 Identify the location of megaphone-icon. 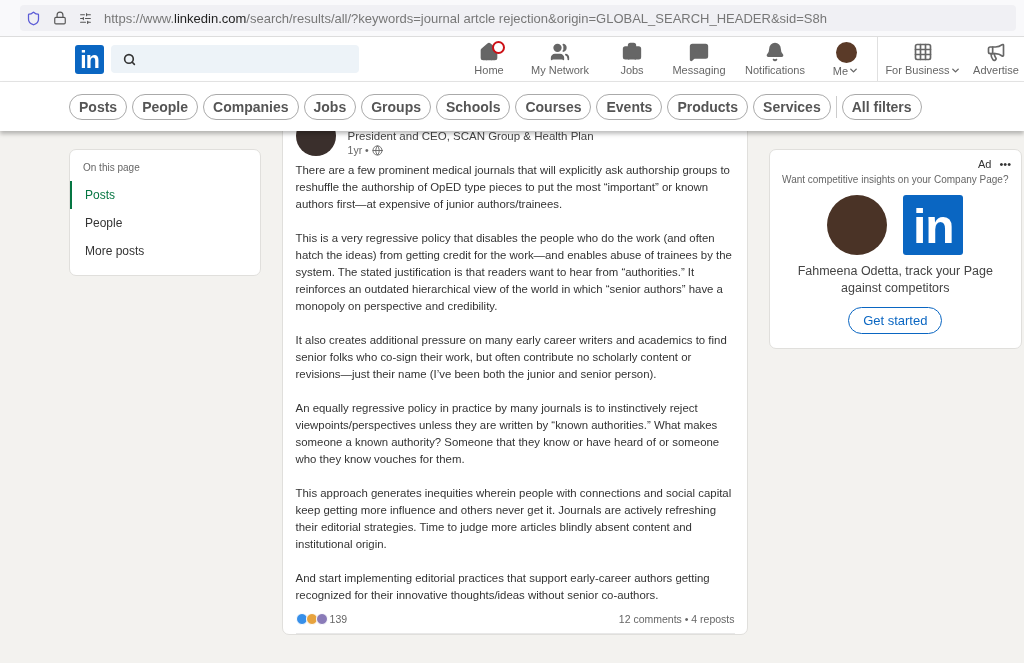
(996, 52).